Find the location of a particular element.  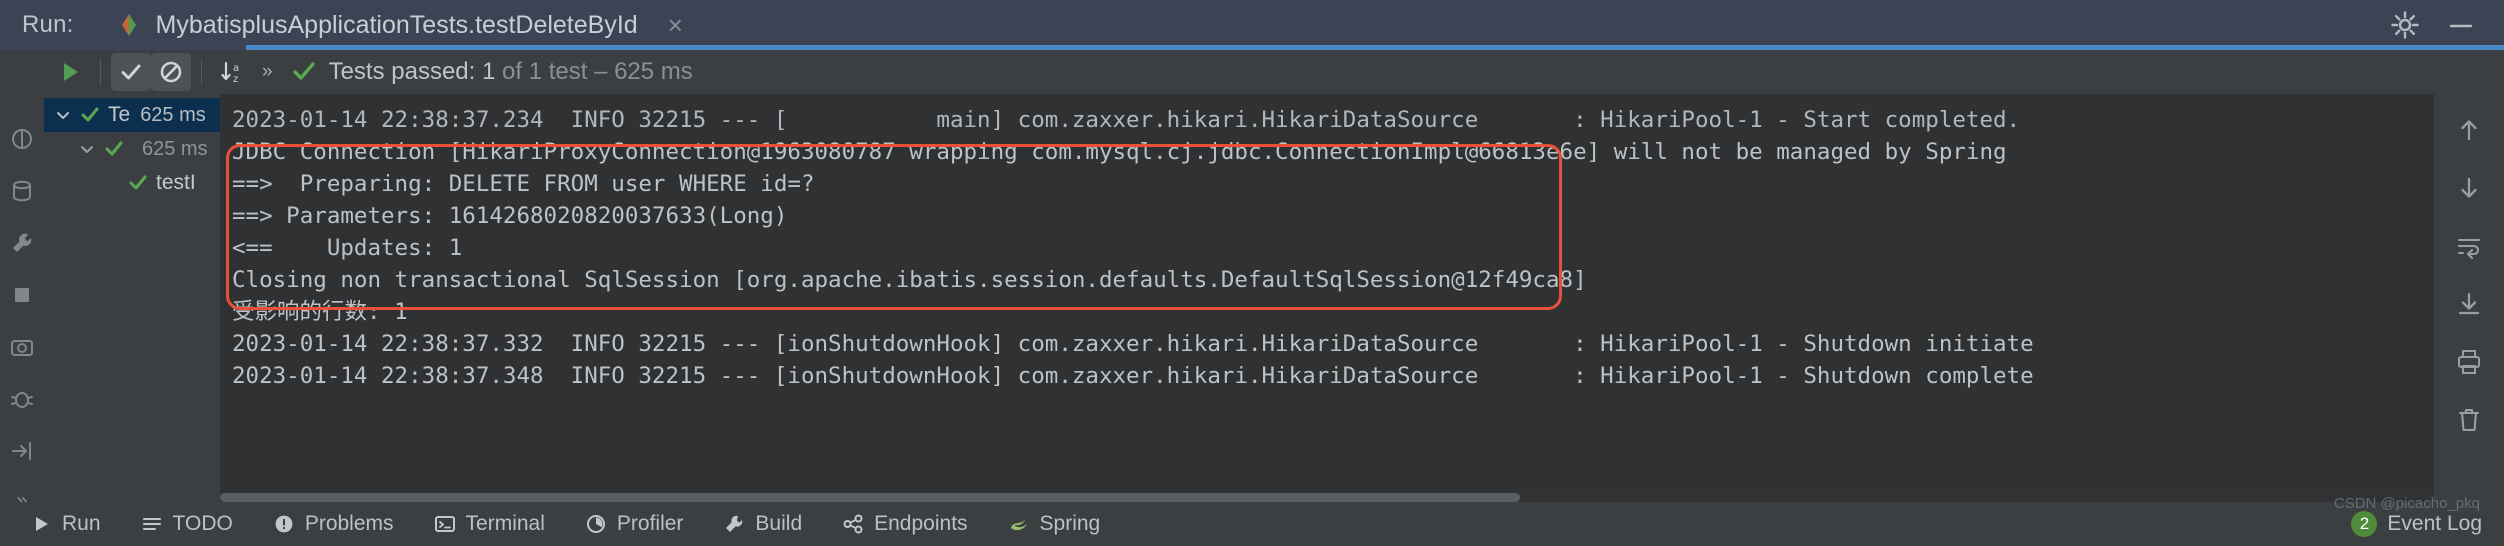

gear-icon is located at coordinates (2405, 25).